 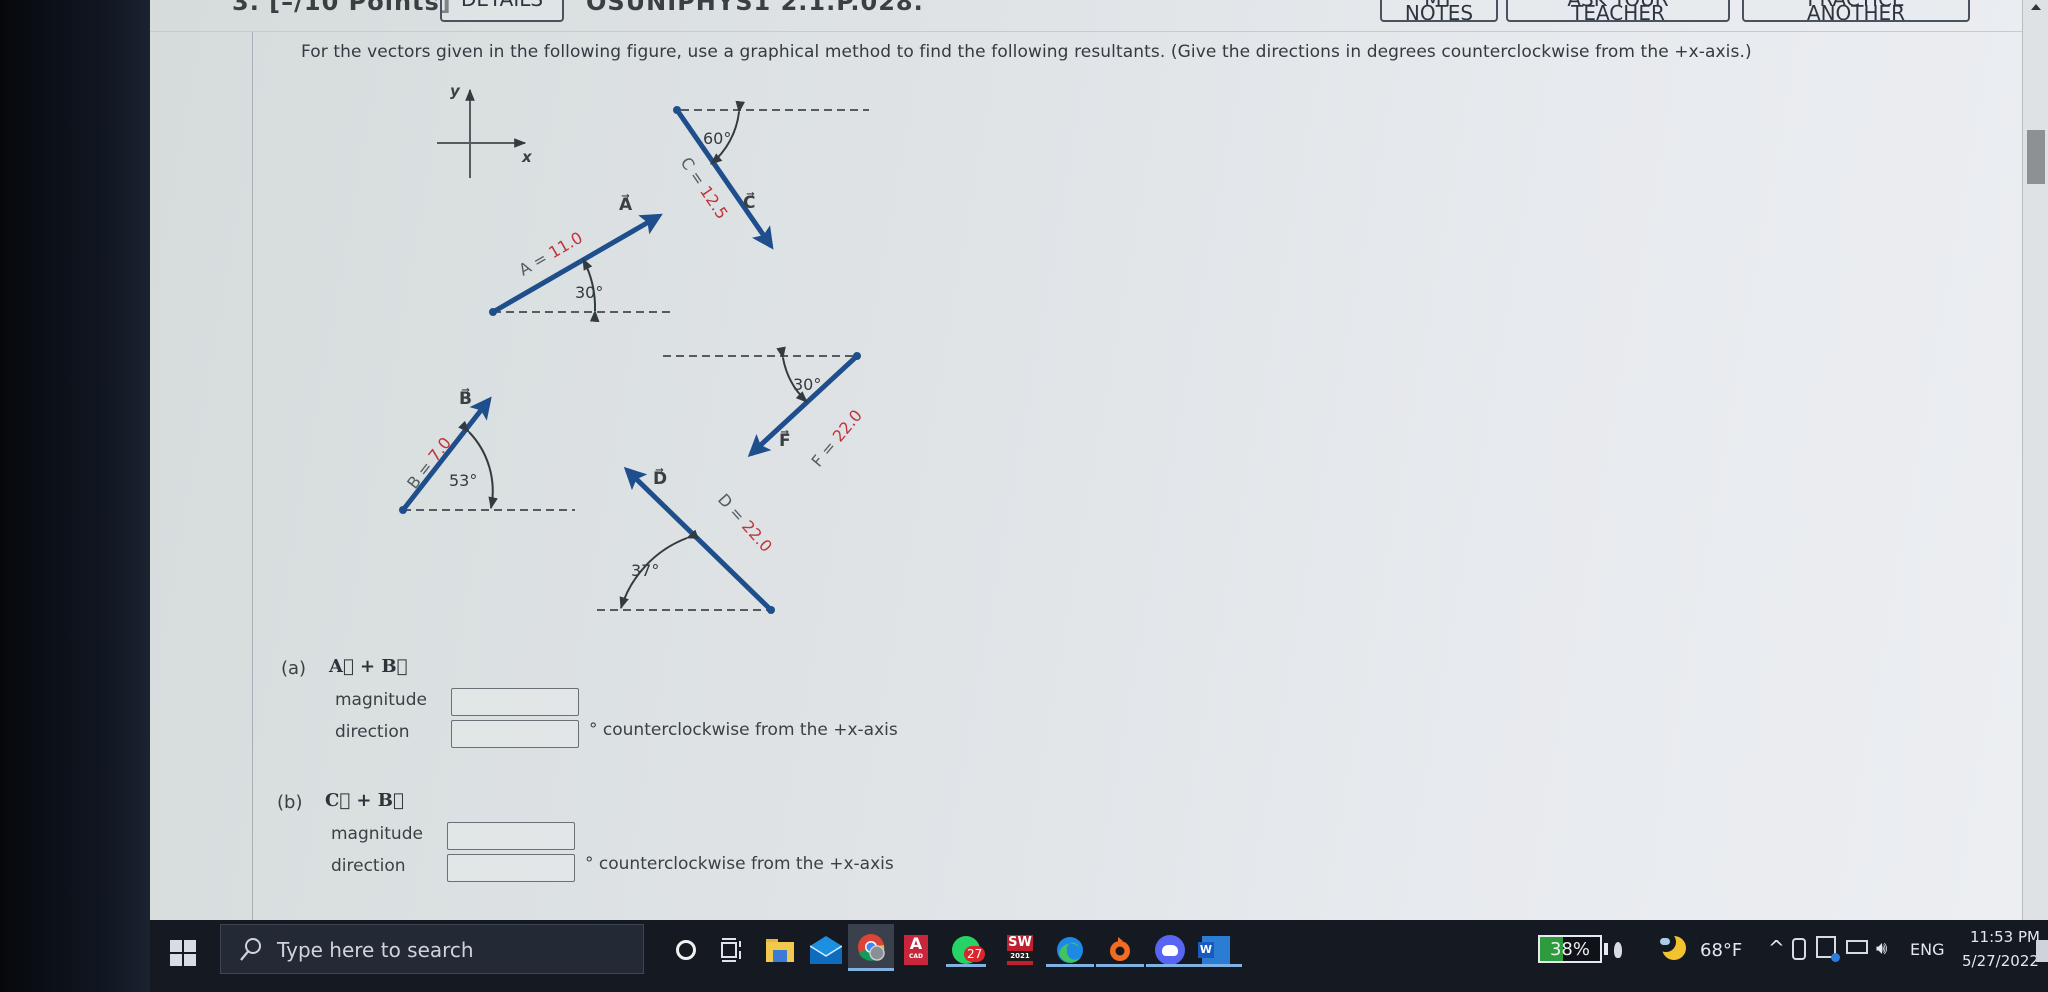 What do you see at coordinates (717, 138) in the screenshot?
I see `vector-c-angle-label: 60°` at bounding box center [717, 138].